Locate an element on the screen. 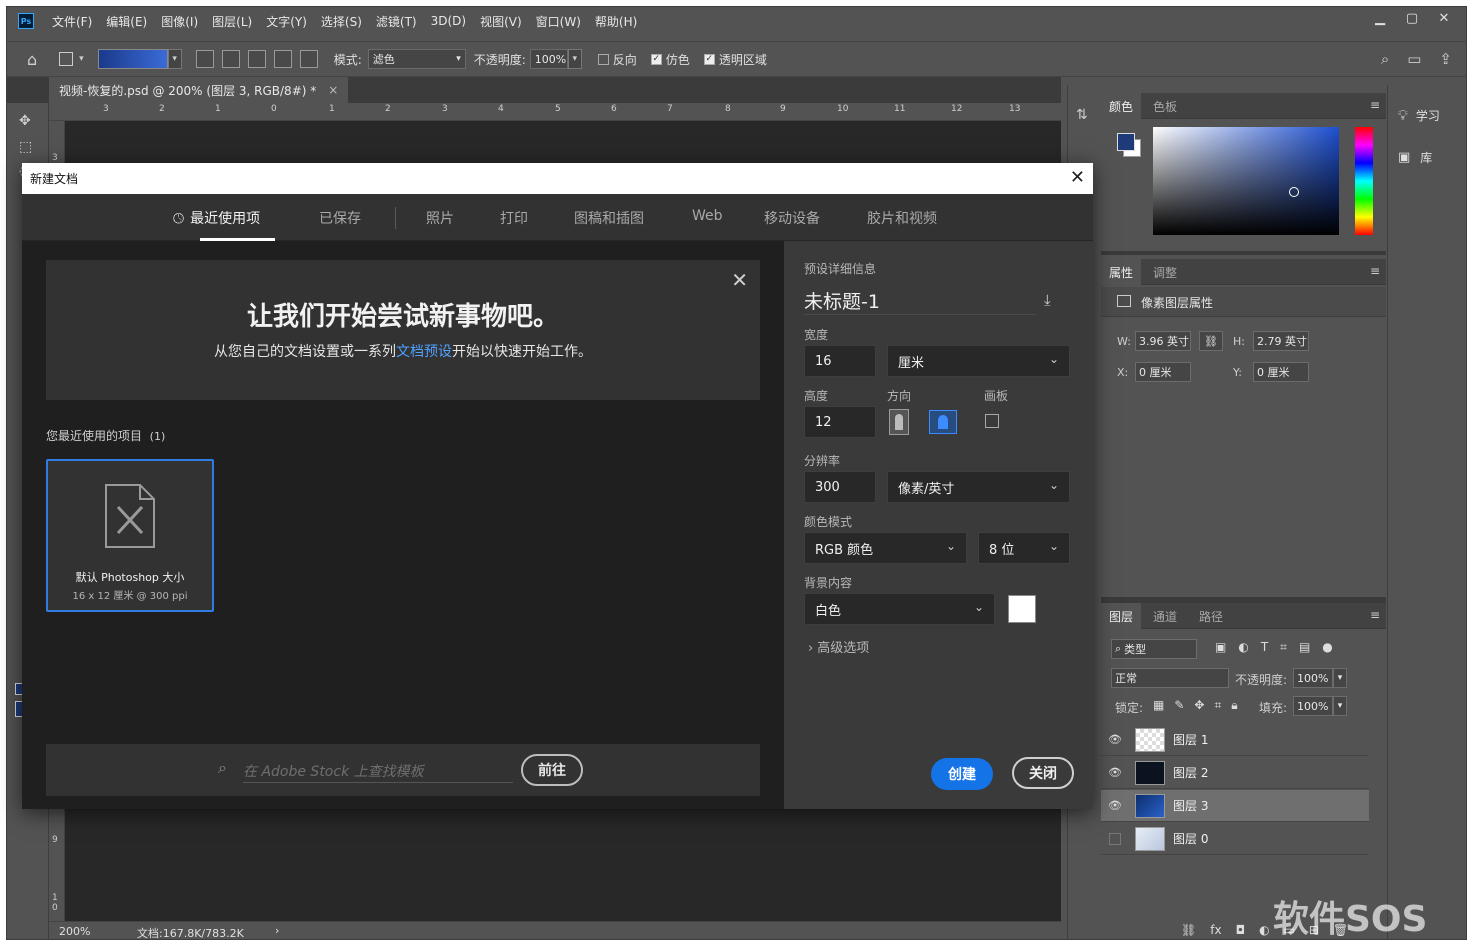  menu-3d: 3D(D) is located at coordinates (448, 21).